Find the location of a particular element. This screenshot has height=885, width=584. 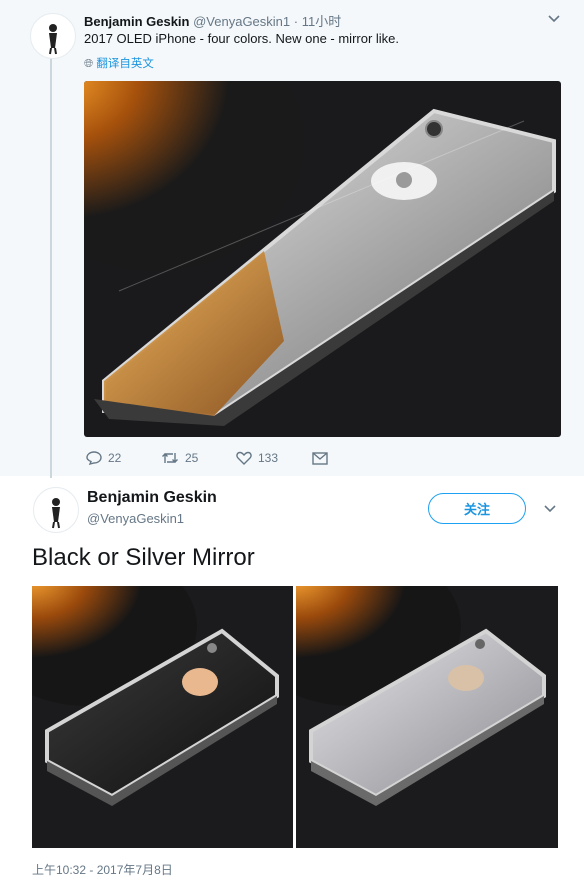

retweet-button: 25 is located at coordinates (179, 458).